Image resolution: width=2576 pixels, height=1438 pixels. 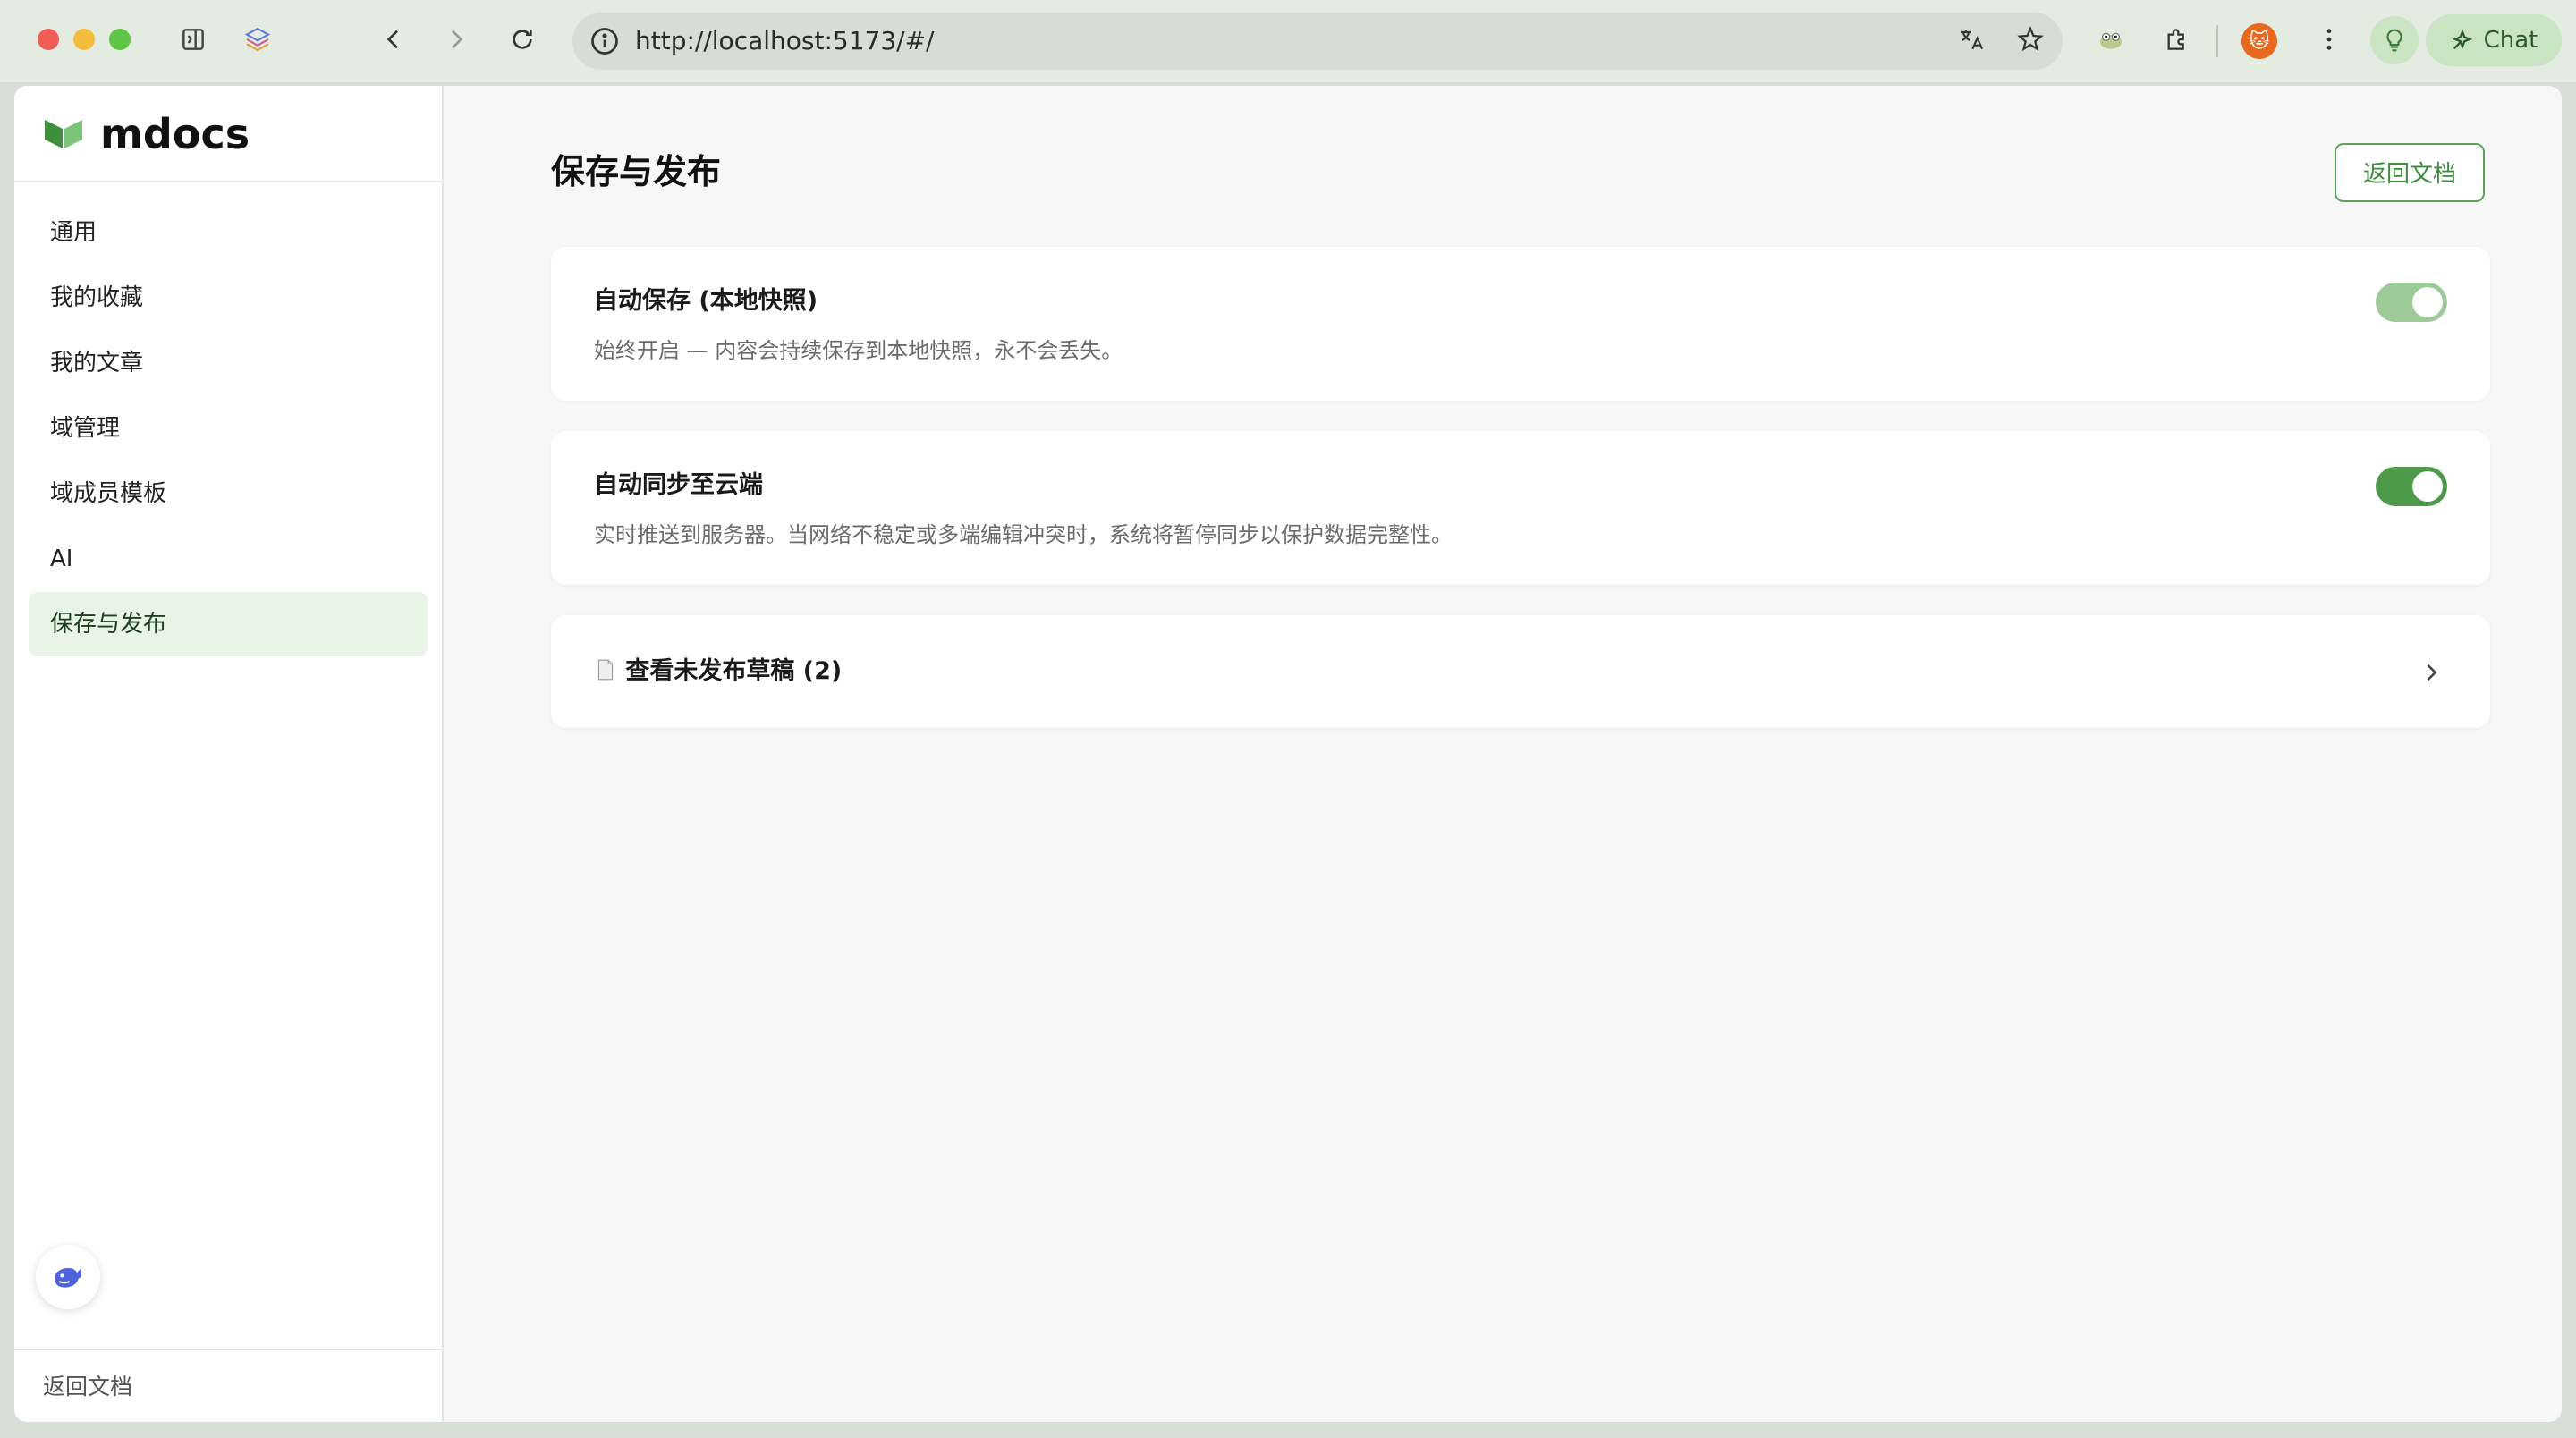 I want to click on chat-button: Chat, so click(x=2494, y=40).